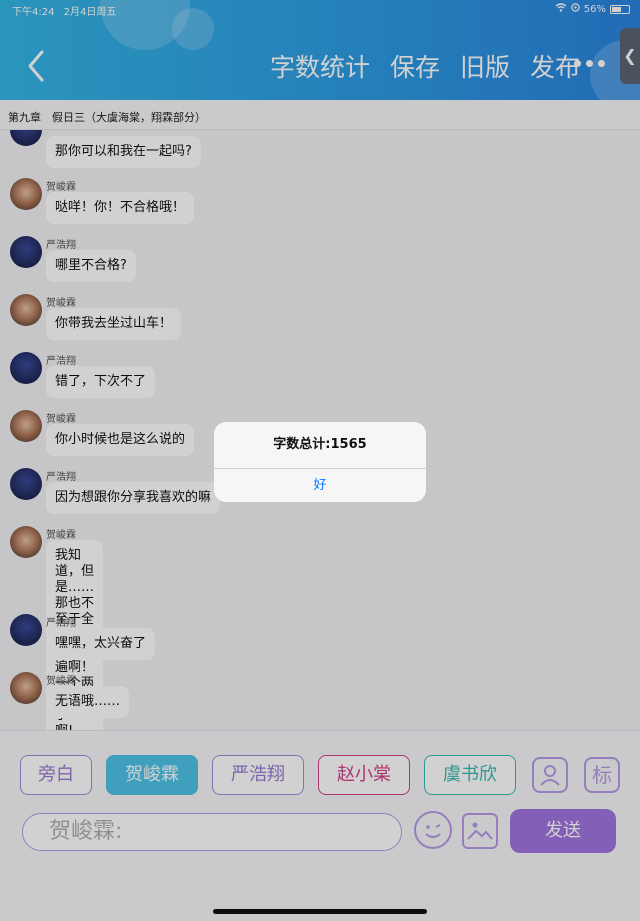  Describe the element at coordinates (320, 462) in the screenshot. I see `word-count-alert: 字数总计:1565 好` at that location.